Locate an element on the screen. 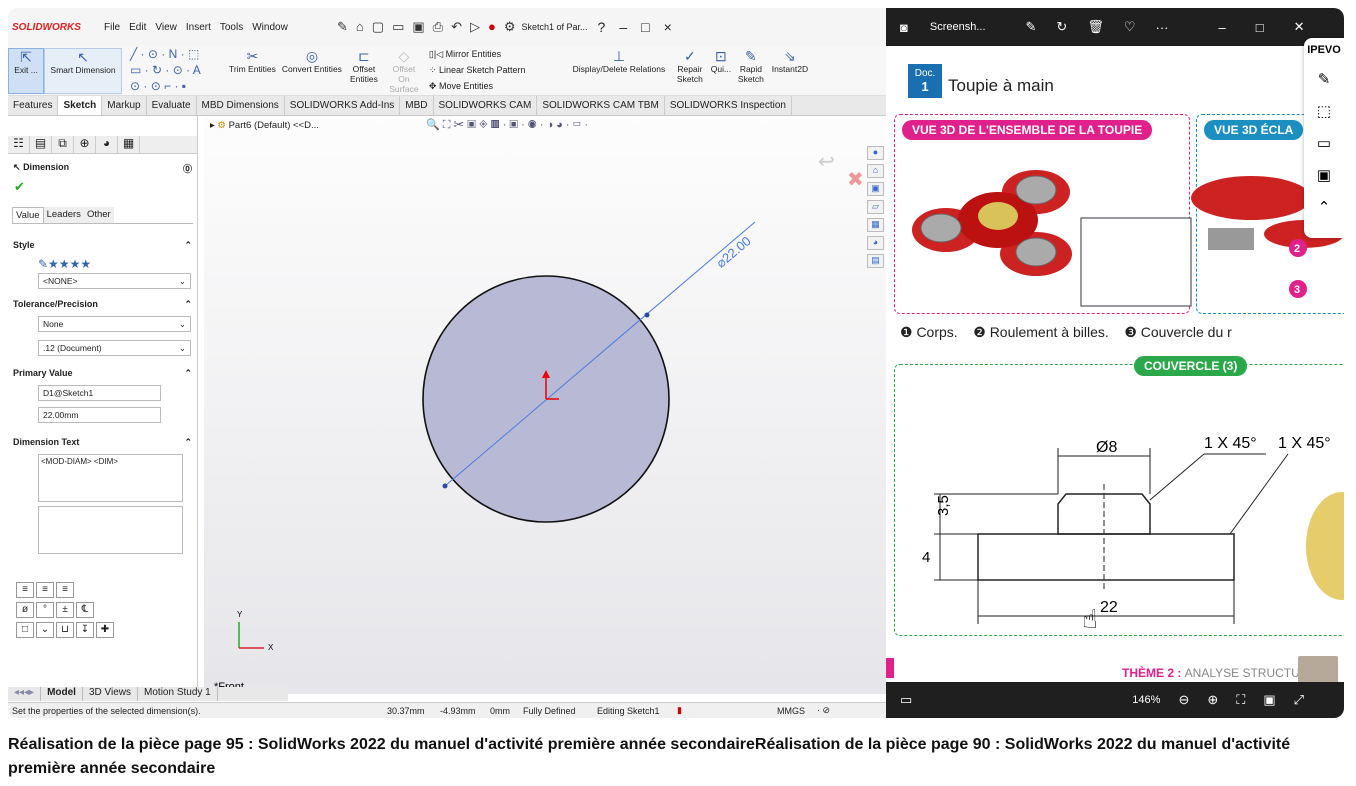  cam-icon: ▦ is located at coordinates (129, 144).